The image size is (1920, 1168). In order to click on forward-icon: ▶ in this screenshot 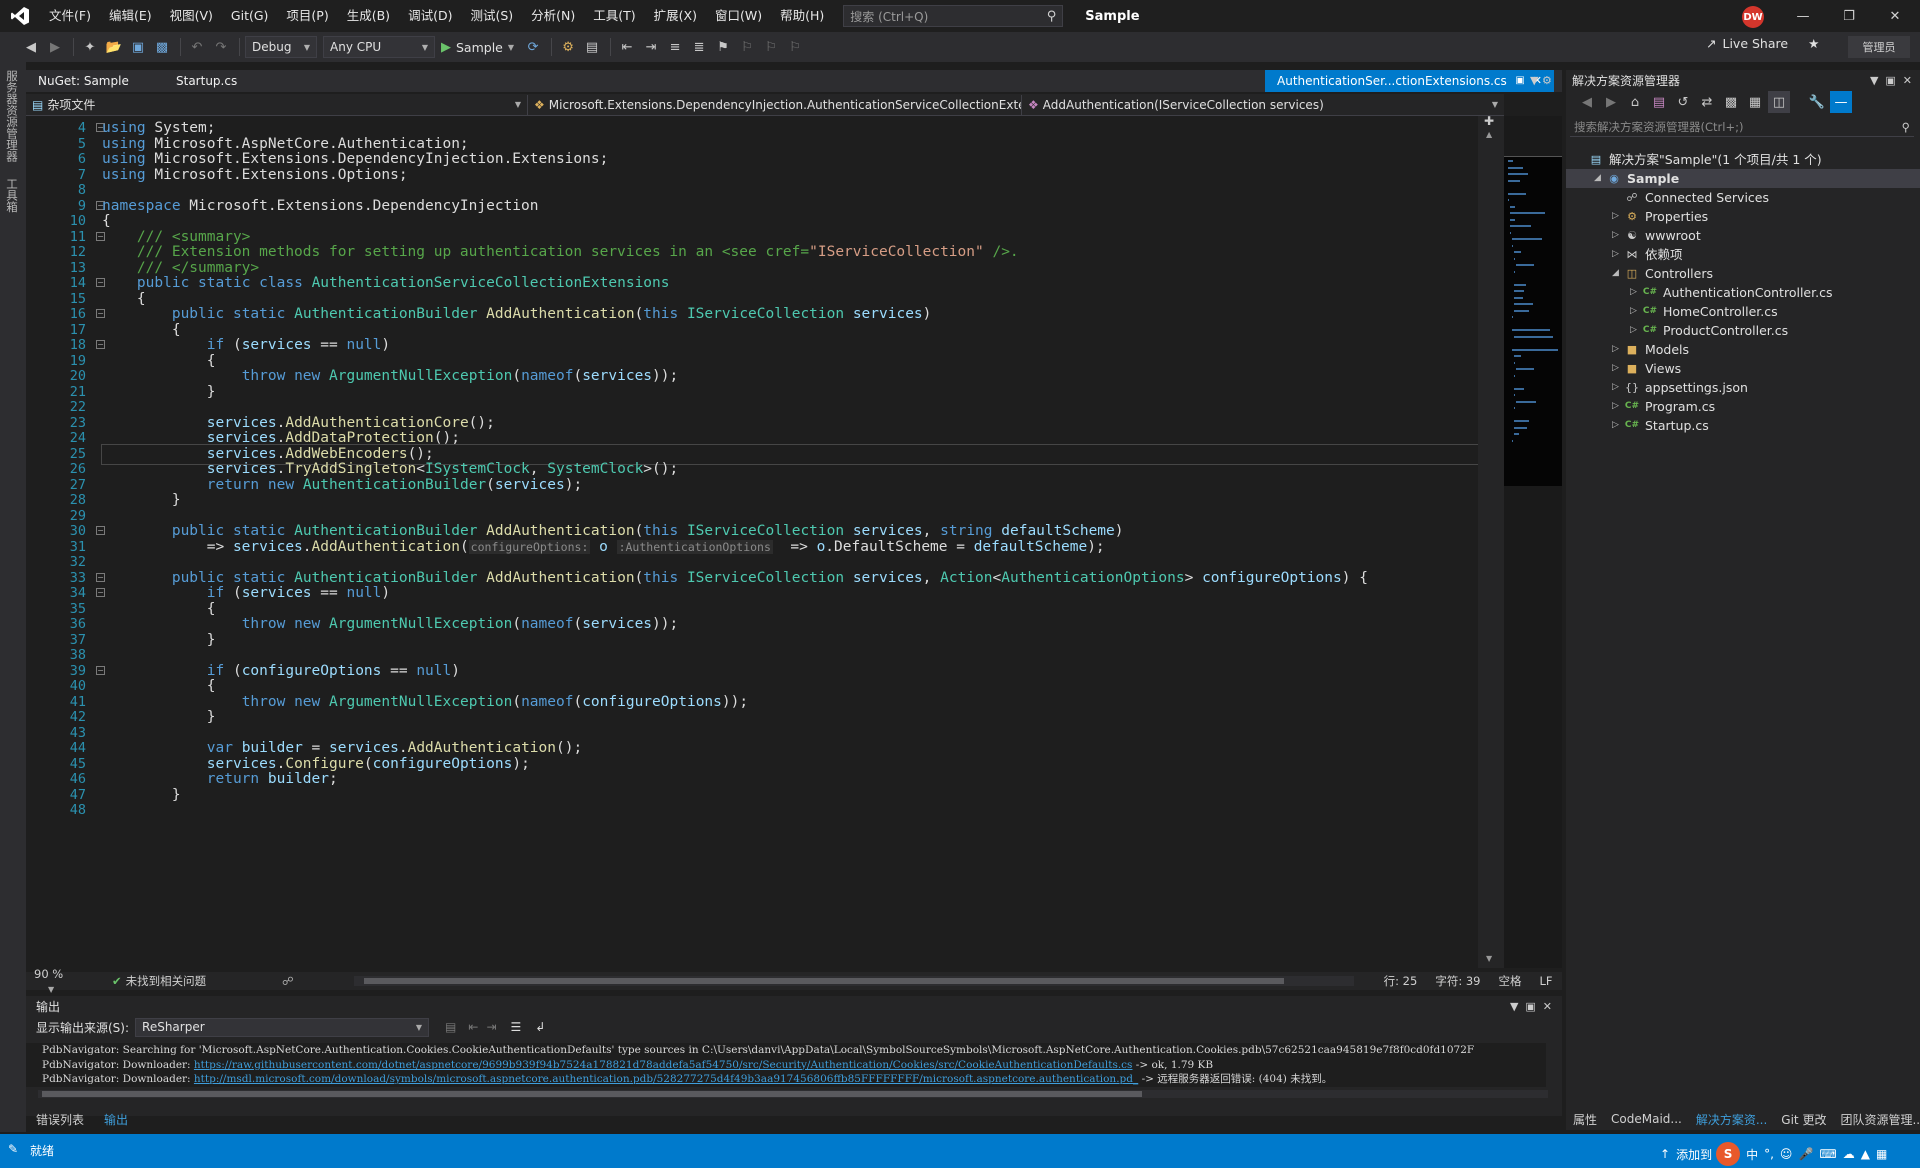, I will do `click(1611, 102)`.